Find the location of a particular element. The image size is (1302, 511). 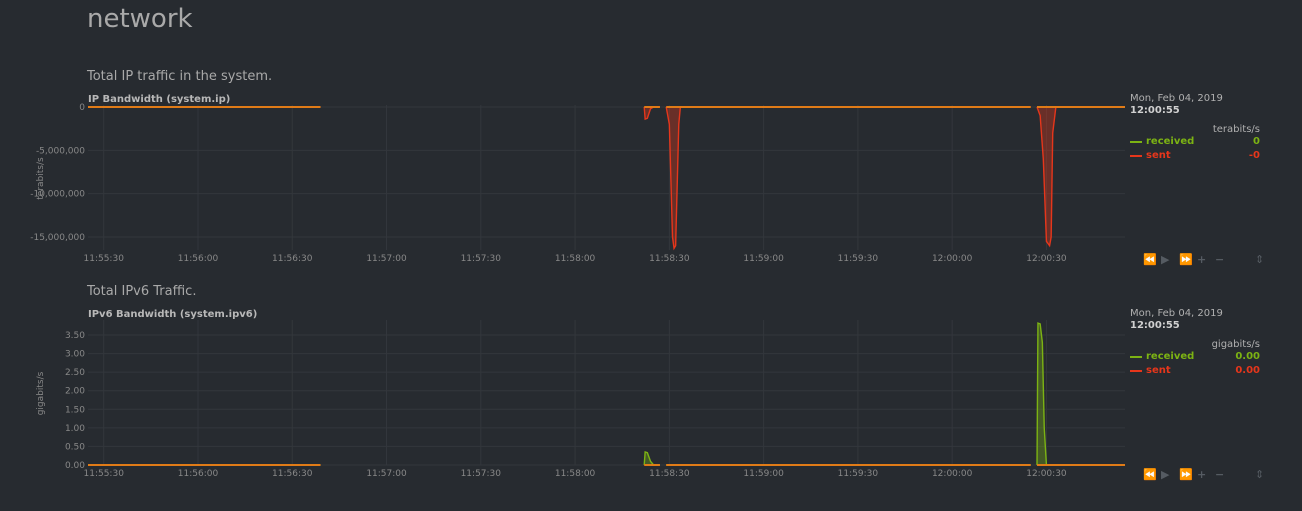

section-title: network is located at coordinates (140, 19).